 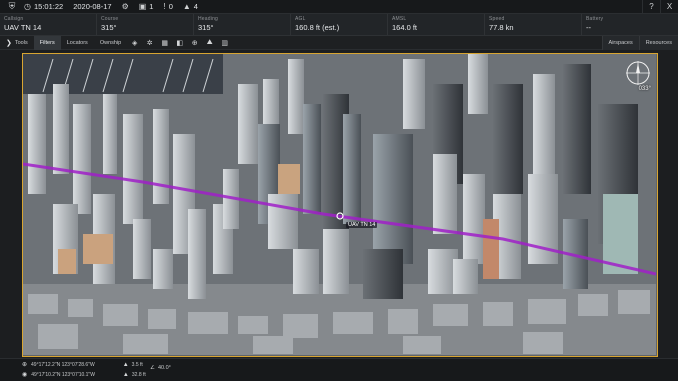 I want to click on location-pin-icon: ◉, so click(x=25, y=375).